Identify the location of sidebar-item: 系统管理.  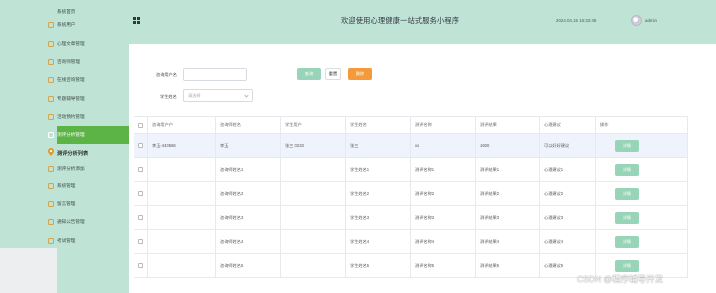
(88, 186).